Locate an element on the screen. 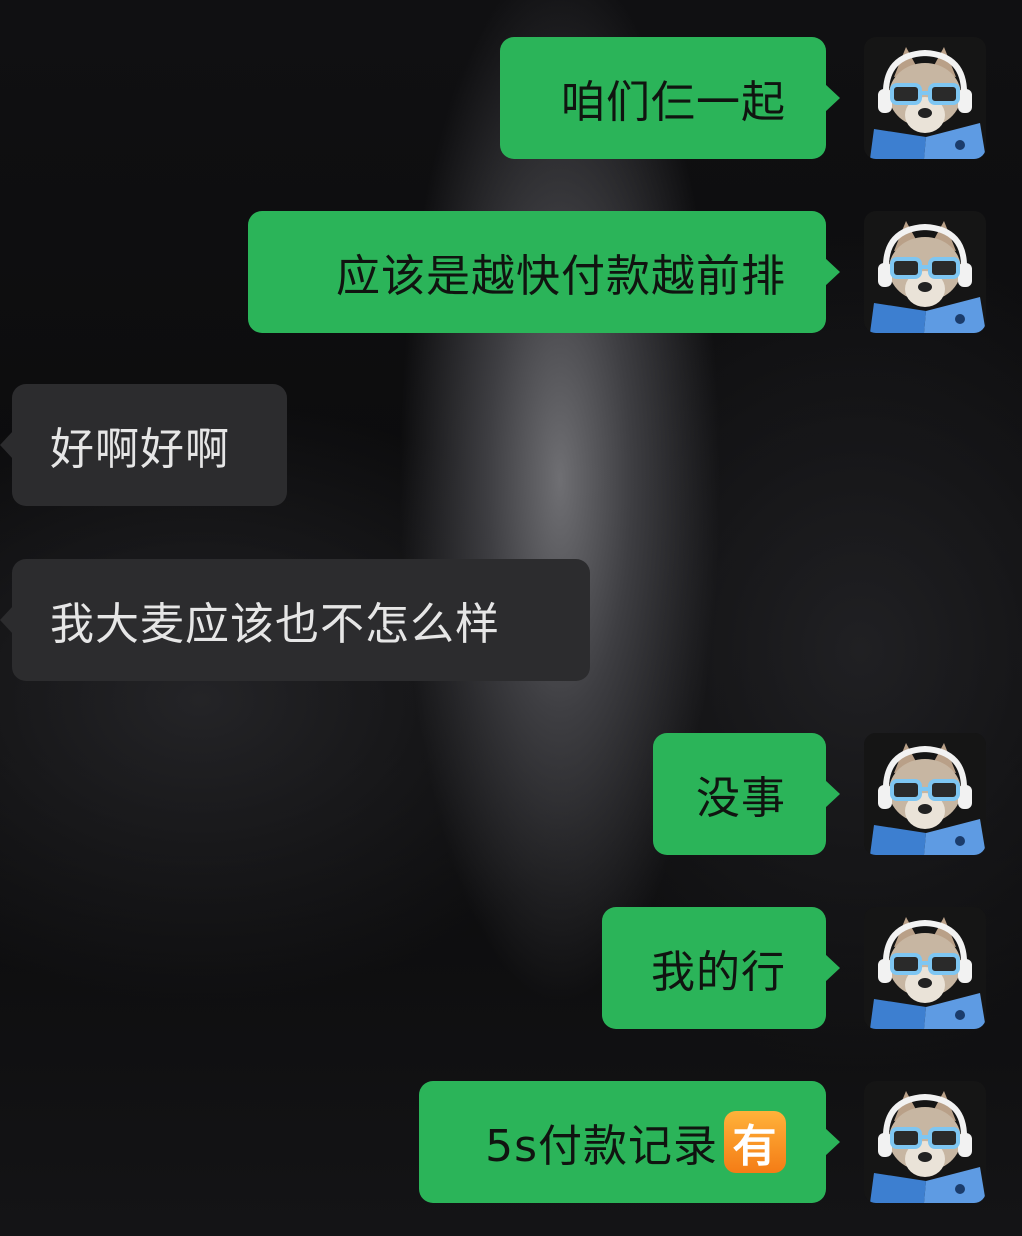  message-text: 我大麦应该也不怎么样 is located at coordinates (275, 624).